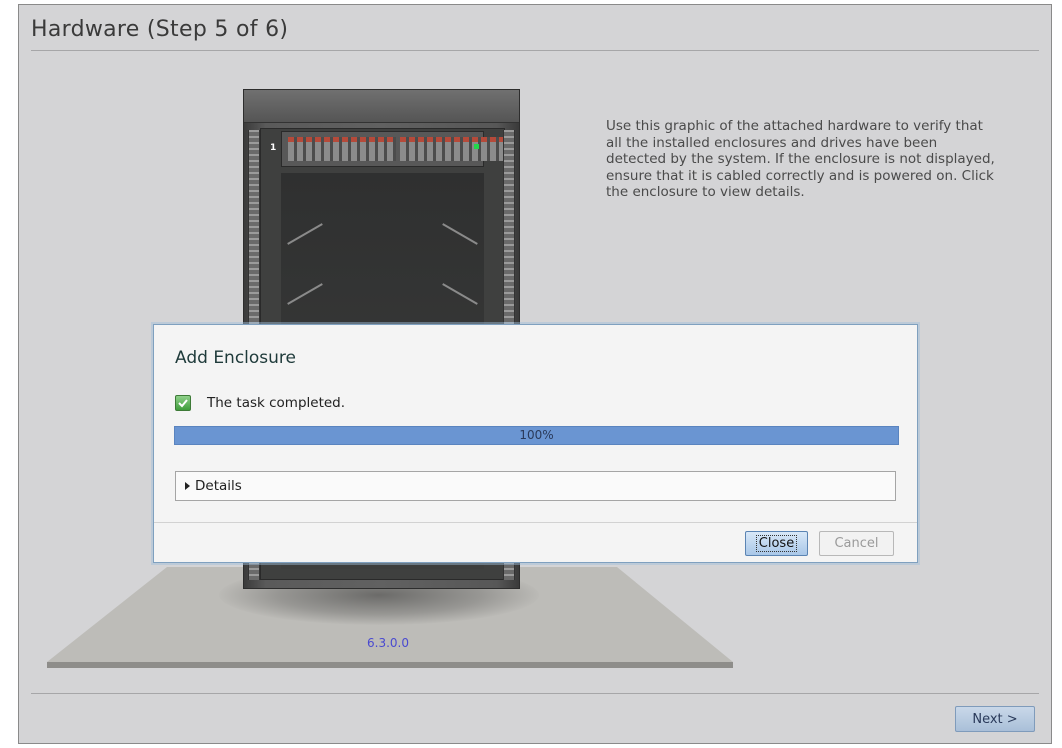 The width and height of the screenshot is (1062, 748). I want to click on enclosure-status-led, so click(476, 146).